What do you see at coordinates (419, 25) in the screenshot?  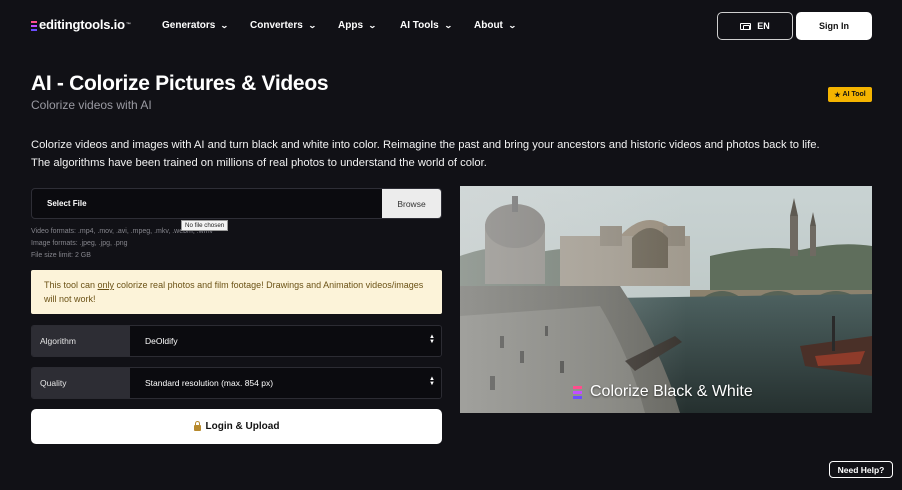 I see `menu-label: AI Tools` at bounding box center [419, 25].